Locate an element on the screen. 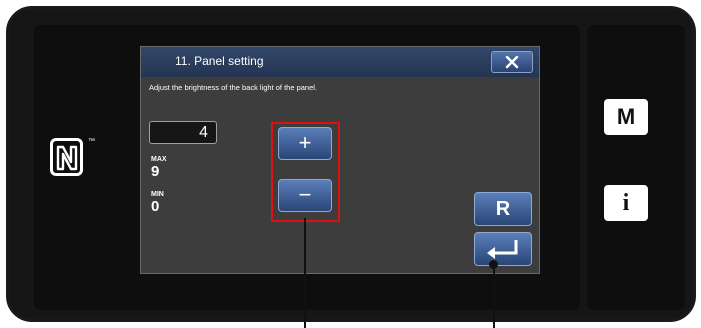 Image resolution: width=701 pixels, height=328 pixels. close-icon is located at coordinates (512, 62).